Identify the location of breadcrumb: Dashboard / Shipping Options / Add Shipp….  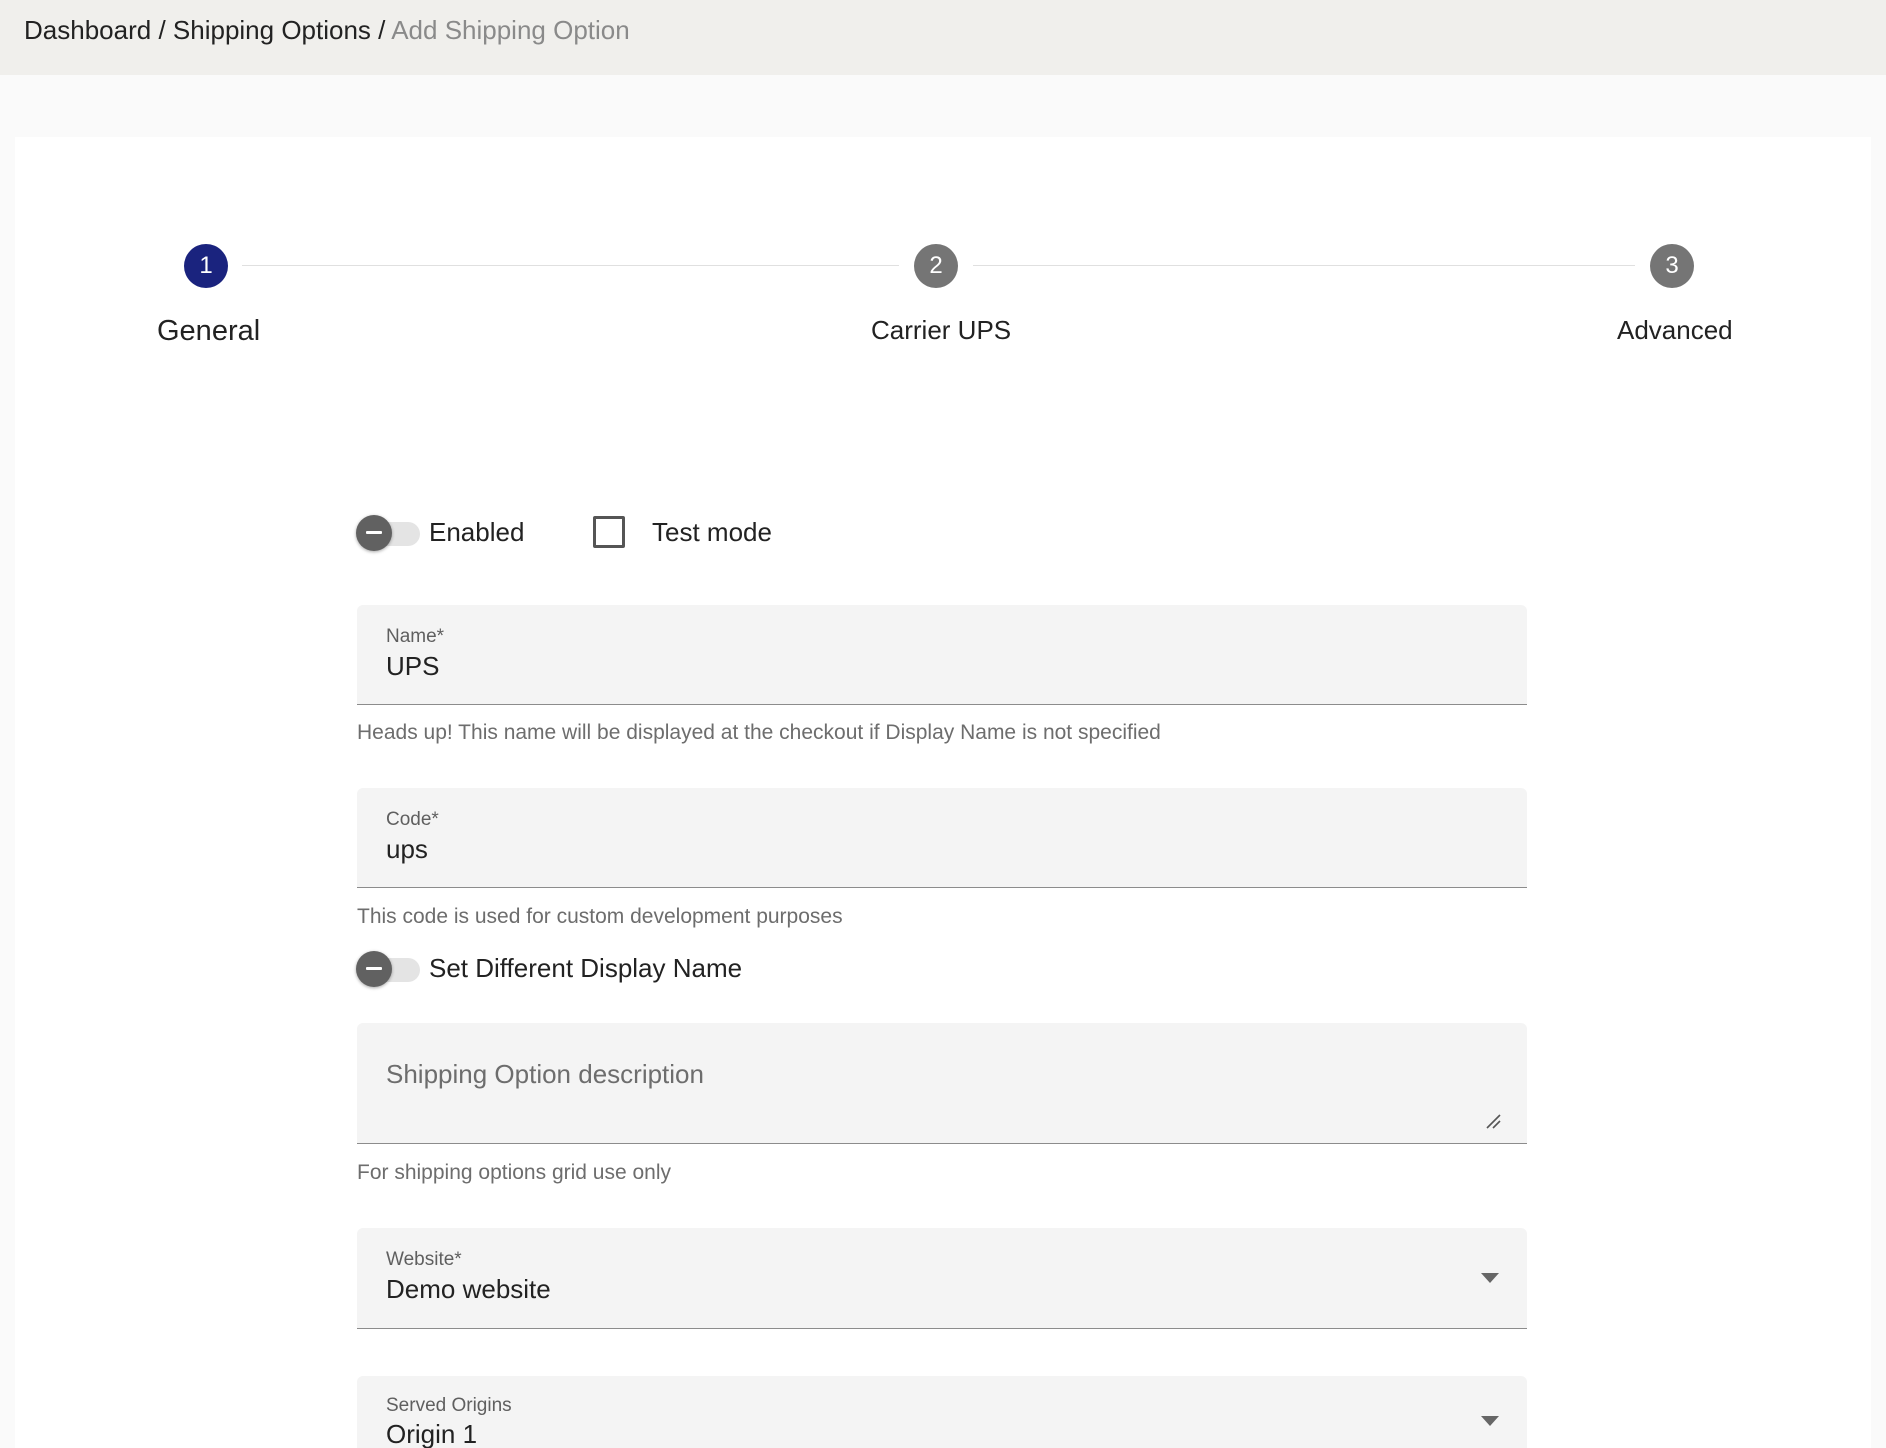
(327, 30).